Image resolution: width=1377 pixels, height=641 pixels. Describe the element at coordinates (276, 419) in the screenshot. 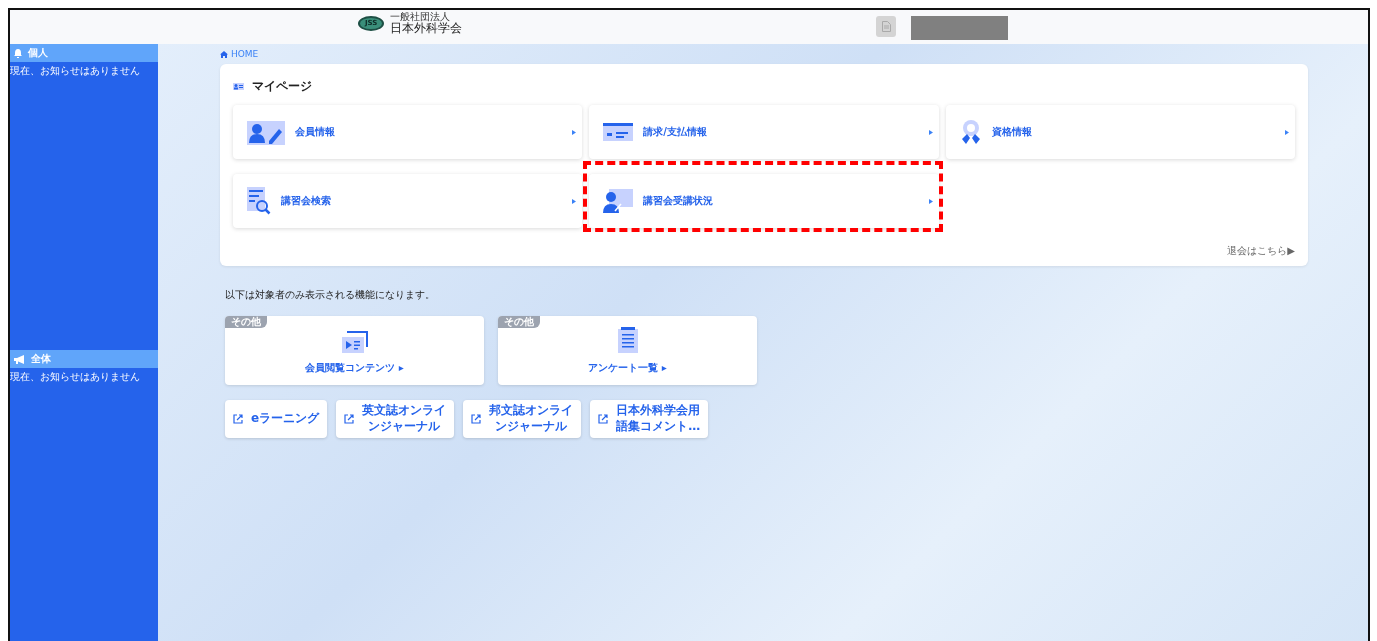

I see `external-link-button: eラーニング` at that location.